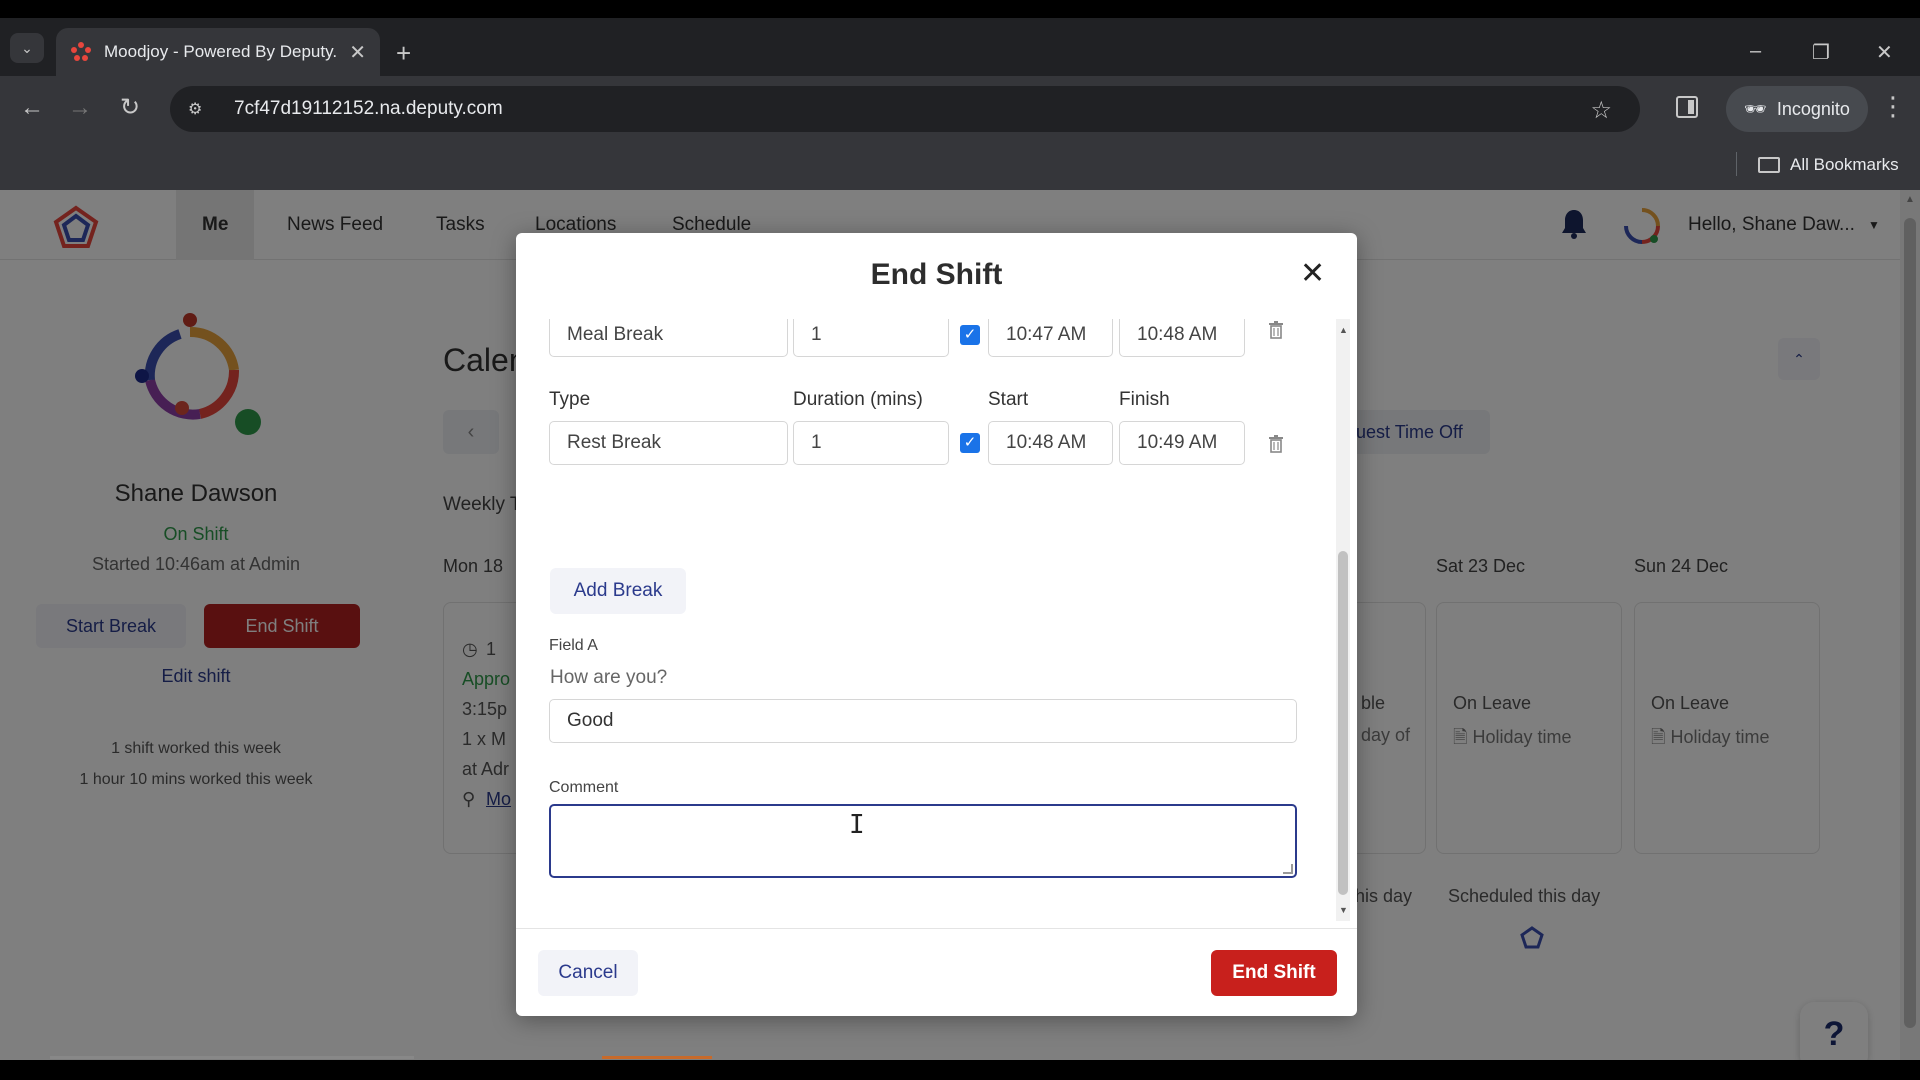 The height and width of the screenshot is (1080, 1920). I want to click on reload-icon: ↻, so click(130, 108).